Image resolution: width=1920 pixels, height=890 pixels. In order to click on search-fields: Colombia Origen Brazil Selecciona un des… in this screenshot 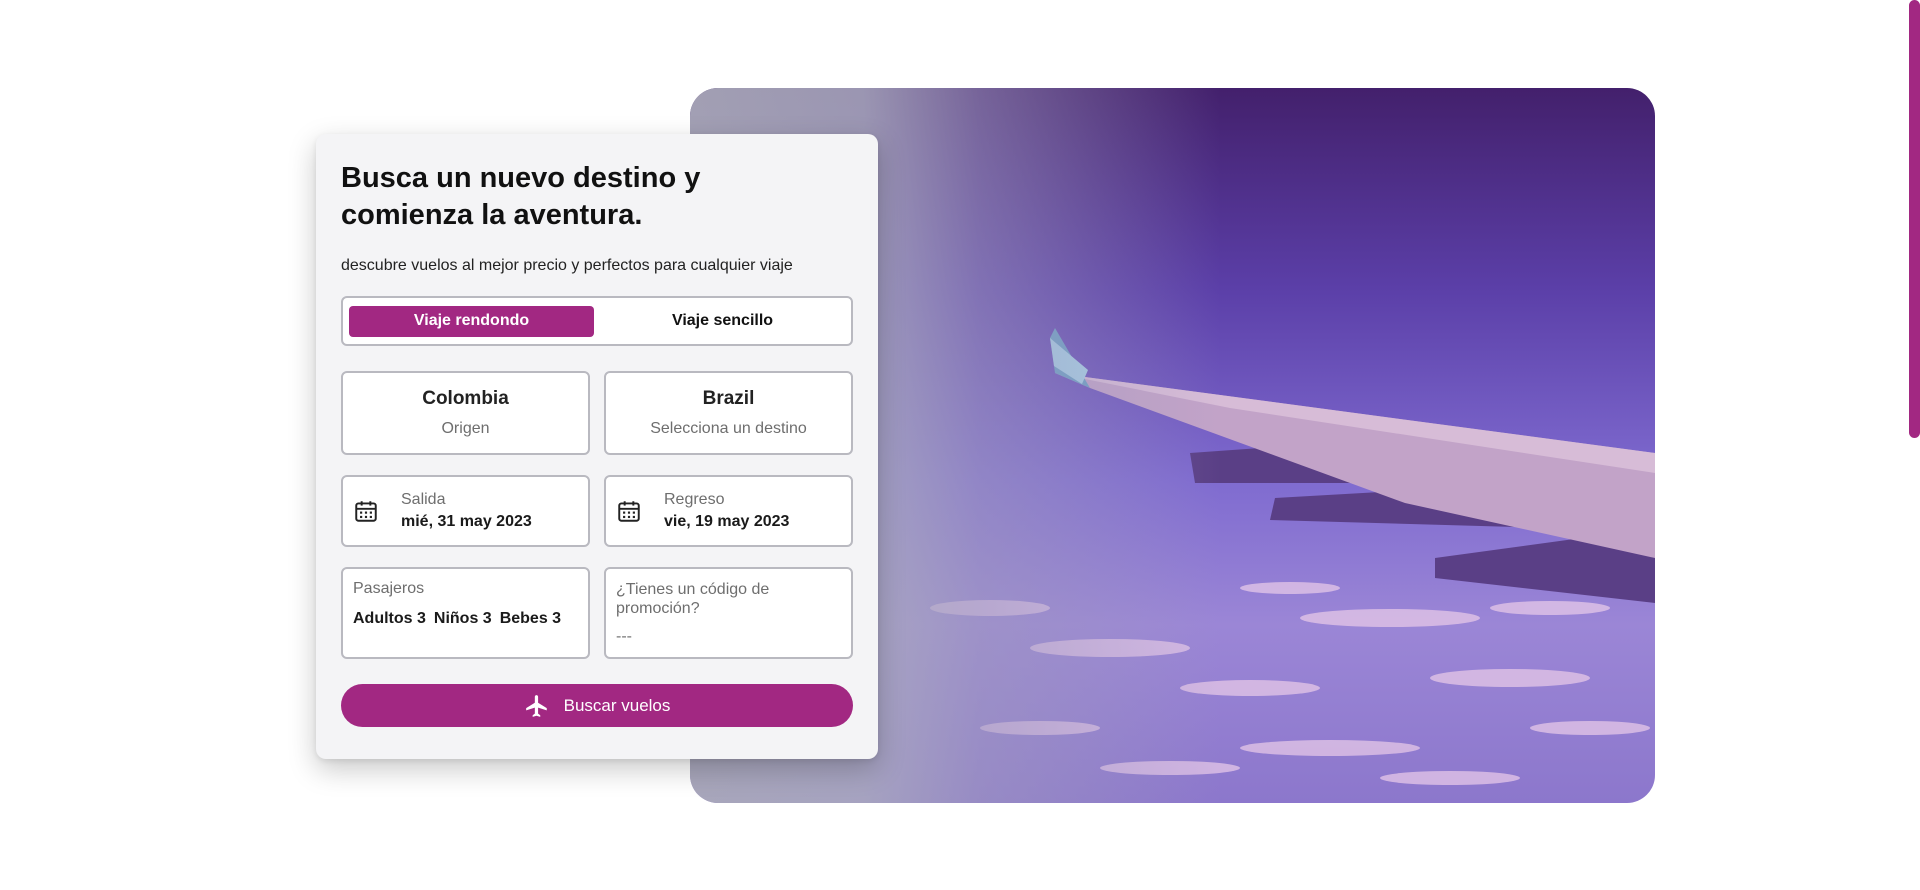, I will do `click(597, 515)`.